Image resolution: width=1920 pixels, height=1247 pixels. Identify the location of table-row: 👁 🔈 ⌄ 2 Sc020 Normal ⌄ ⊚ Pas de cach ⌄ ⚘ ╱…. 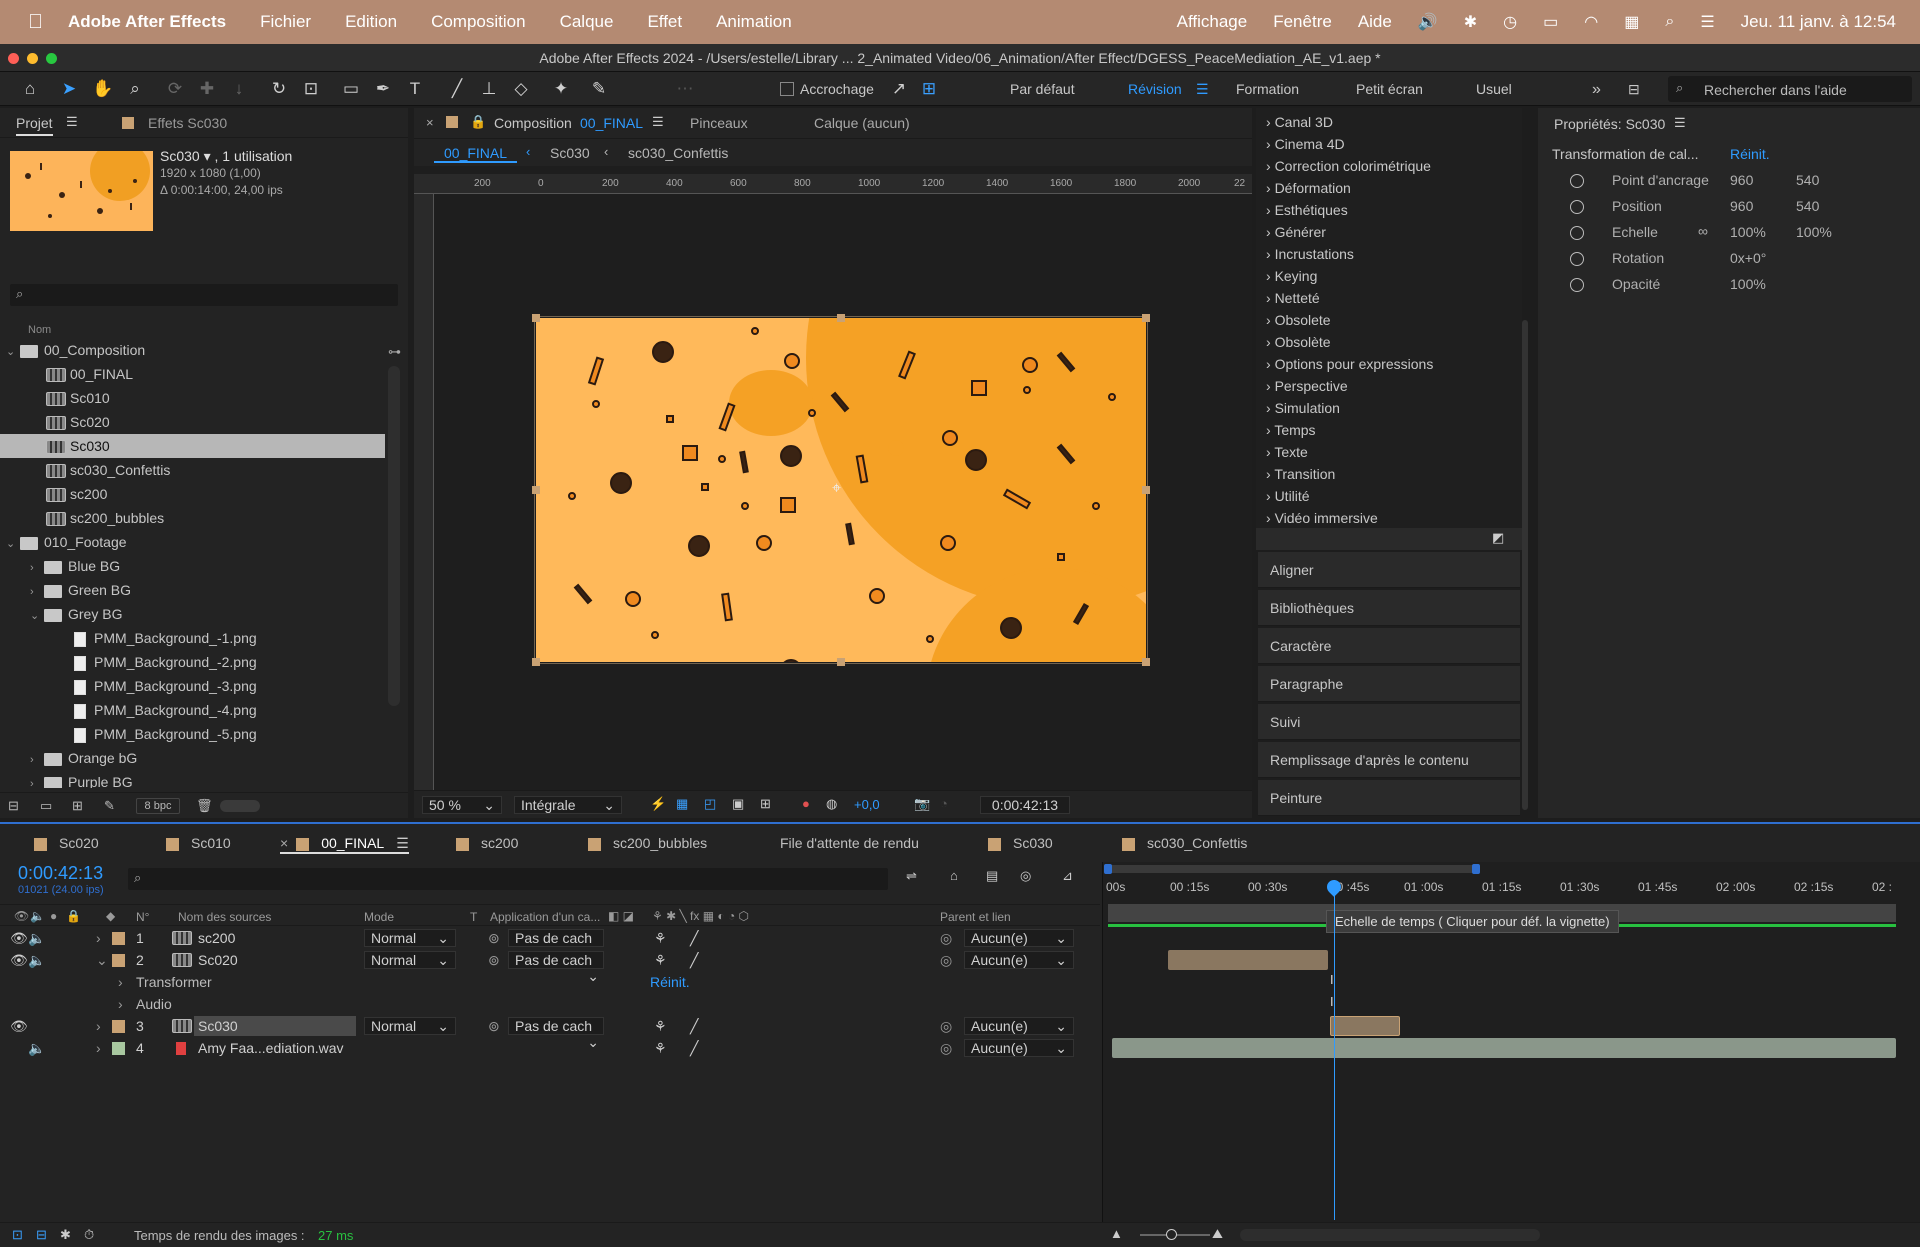
(550, 966).